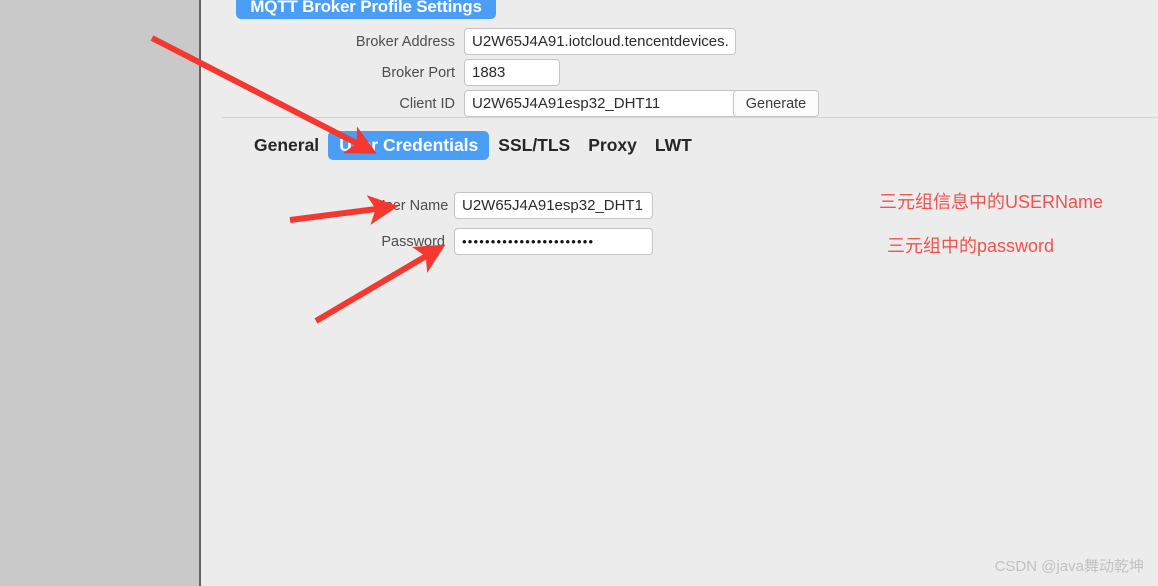 Image resolution: width=1158 pixels, height=586 pixels. I want to click on annotation-password-note: 三元组中的password, so click(971, 246).